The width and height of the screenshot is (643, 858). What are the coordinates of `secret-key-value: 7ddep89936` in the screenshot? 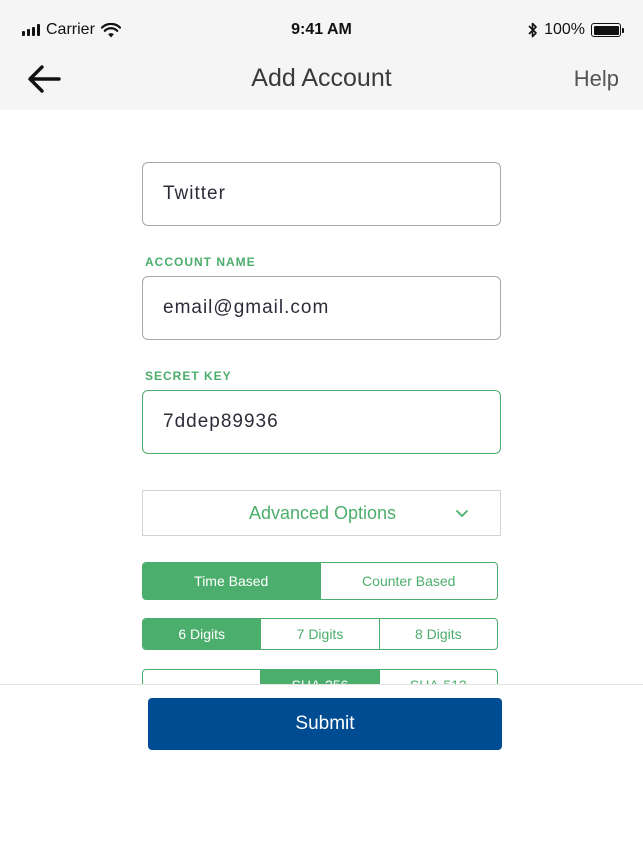 It's located at (221, 421).